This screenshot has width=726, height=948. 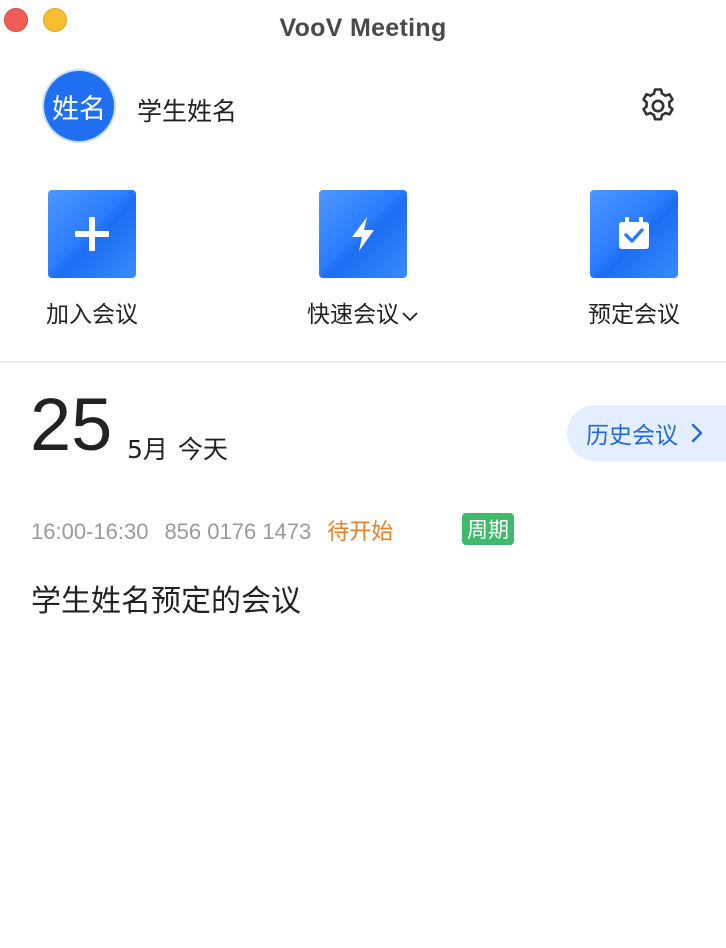 I want to click on meeting-meta: 16:00-16:30 856 0176 1473 待开始, so click(x=212, y=530).